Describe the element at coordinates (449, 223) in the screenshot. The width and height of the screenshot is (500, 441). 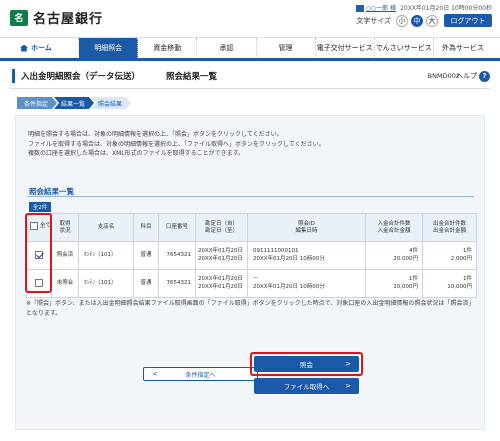
I see `header-text: 出金合計件数` at that location.